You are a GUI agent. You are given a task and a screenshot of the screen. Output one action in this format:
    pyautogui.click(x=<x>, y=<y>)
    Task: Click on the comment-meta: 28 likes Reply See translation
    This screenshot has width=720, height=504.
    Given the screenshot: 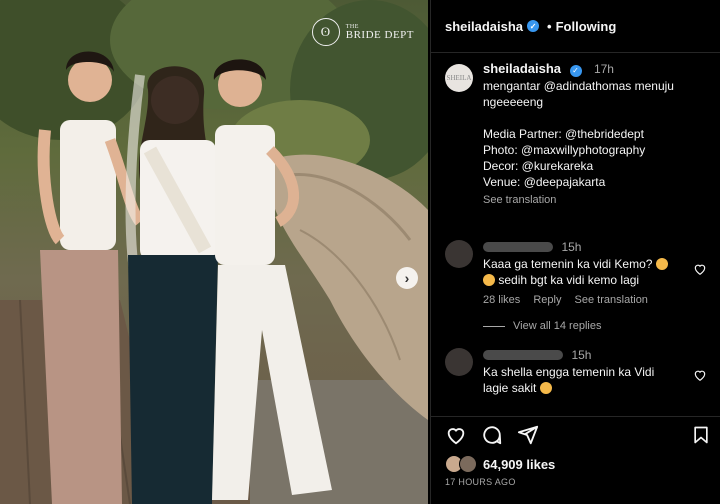 What is the action you would take?
    pyautogui.click(x=588, y=300)
    